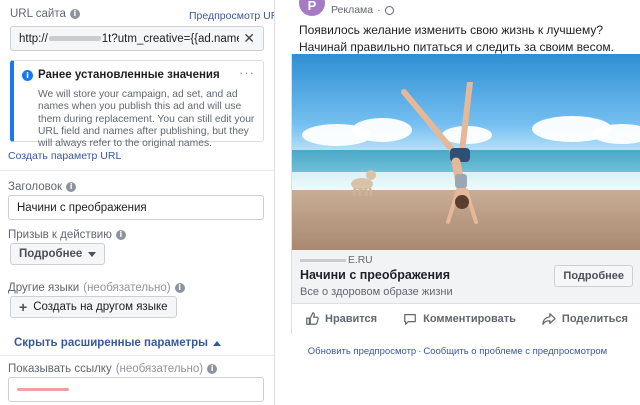 The width and height of the screenshot is (640, 405). I want to click on more-options-icon: ···, so click(247, 72).